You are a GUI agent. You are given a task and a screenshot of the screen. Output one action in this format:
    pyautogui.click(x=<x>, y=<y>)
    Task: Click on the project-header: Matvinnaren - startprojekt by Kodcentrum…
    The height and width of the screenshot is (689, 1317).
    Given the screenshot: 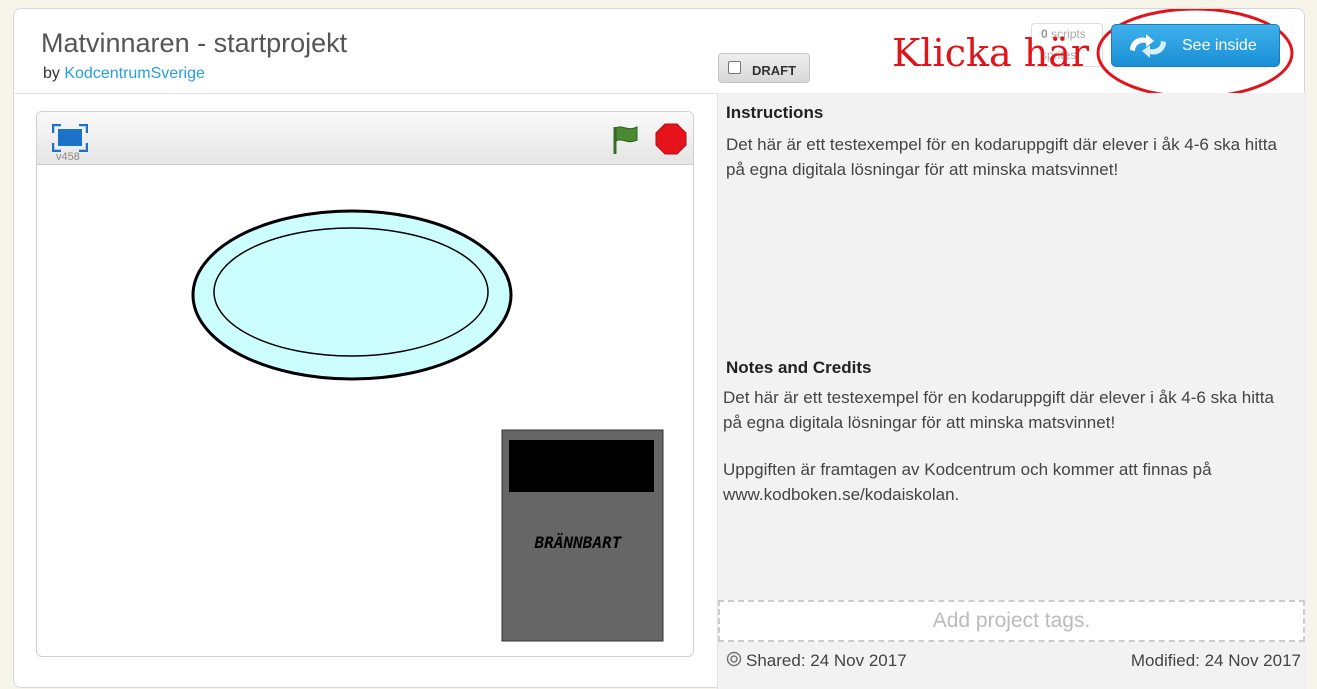 What is the action you would take?
    pyautogui.click(x=659, y=54)
    